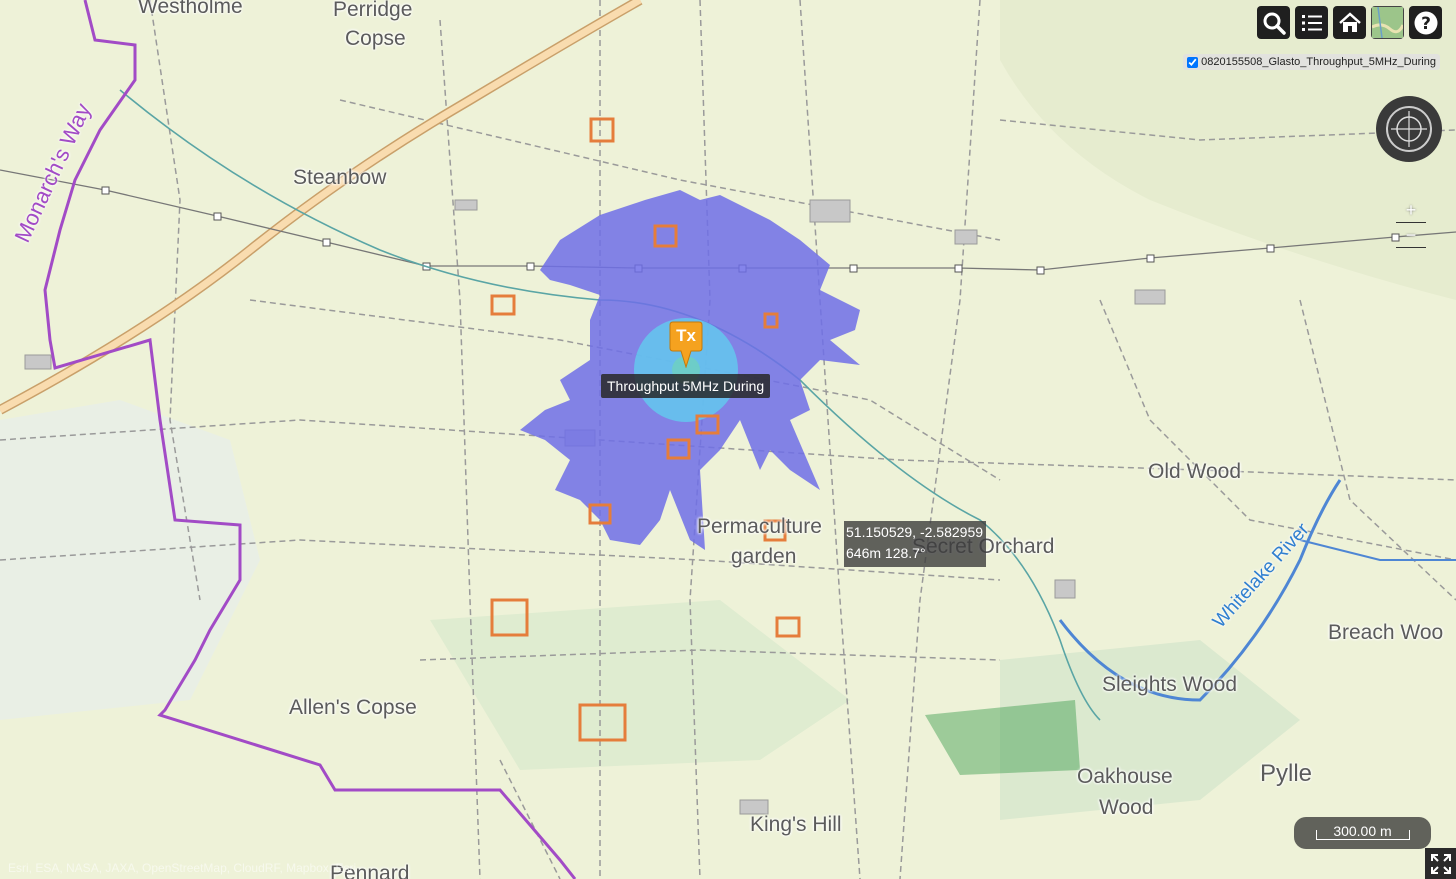 This screenshot has height=879, width=1456. I want to click on basemap-gallery-button, so click(1387, 22).